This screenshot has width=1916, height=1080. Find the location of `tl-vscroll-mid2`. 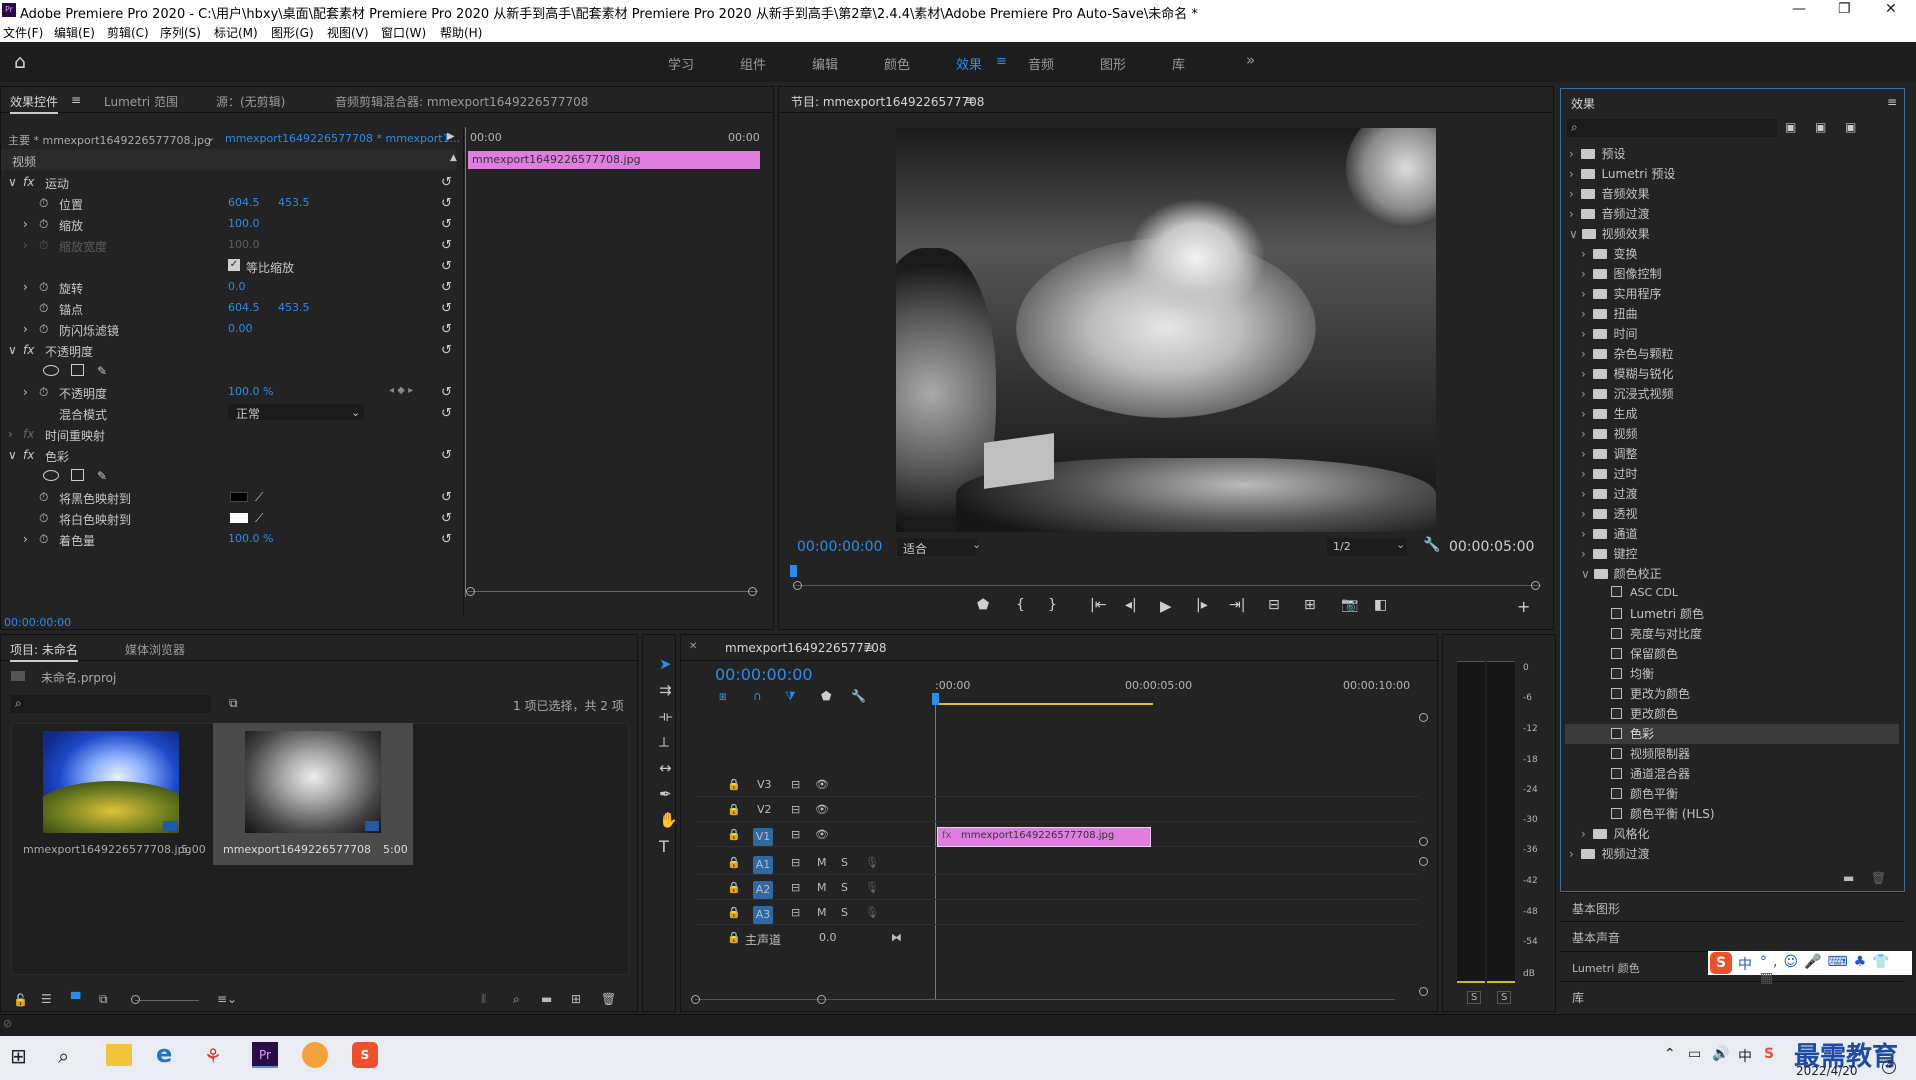

tl-vscroll-mid2 is located at coordinates (1423, 861).